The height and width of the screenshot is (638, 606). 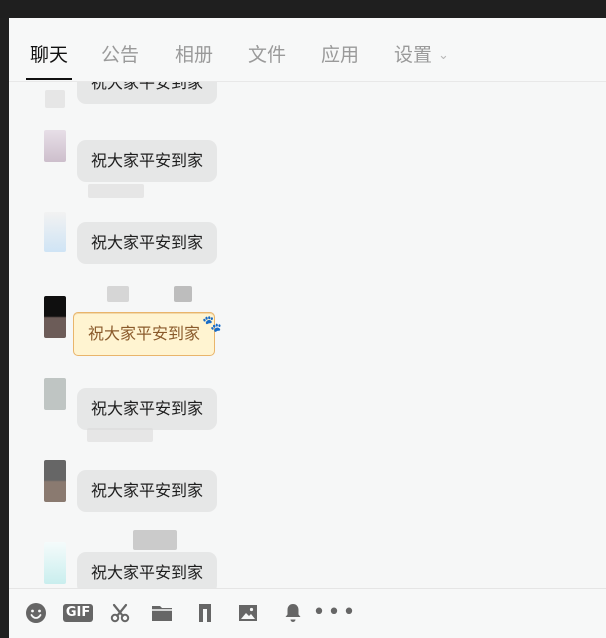 I want to click on more-dots: •••, so click(x=335, y=612).